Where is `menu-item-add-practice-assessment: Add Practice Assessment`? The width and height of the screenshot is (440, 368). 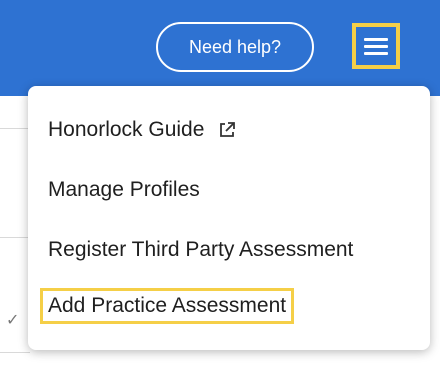
menu-item-add-practice-assessment: Add Practice Assessment is located at coordinates (167, 306).